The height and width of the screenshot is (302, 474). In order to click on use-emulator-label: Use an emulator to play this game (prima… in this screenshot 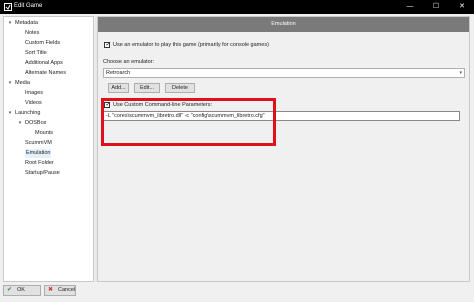, I will do `click(191, 45)`.